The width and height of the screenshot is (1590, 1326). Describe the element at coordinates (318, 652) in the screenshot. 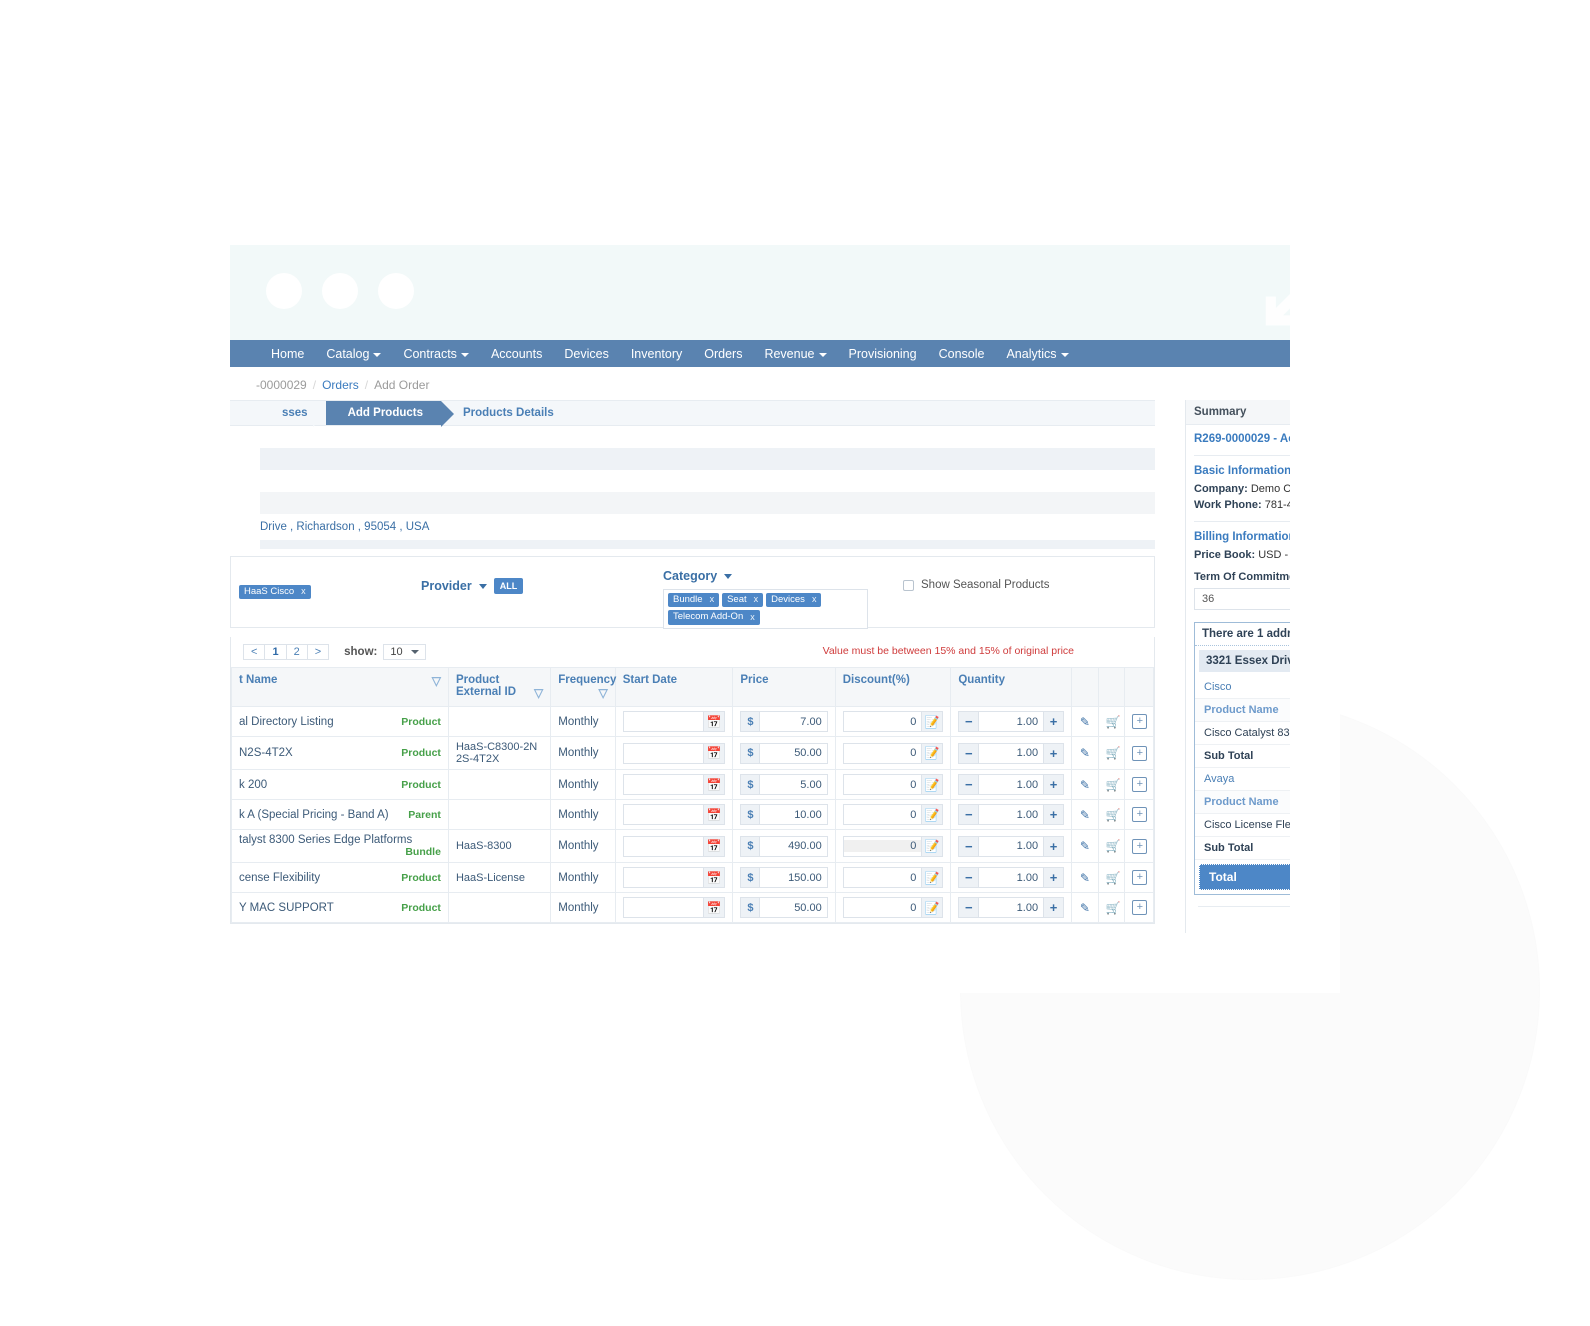

I see `pager-next: >` at that location.